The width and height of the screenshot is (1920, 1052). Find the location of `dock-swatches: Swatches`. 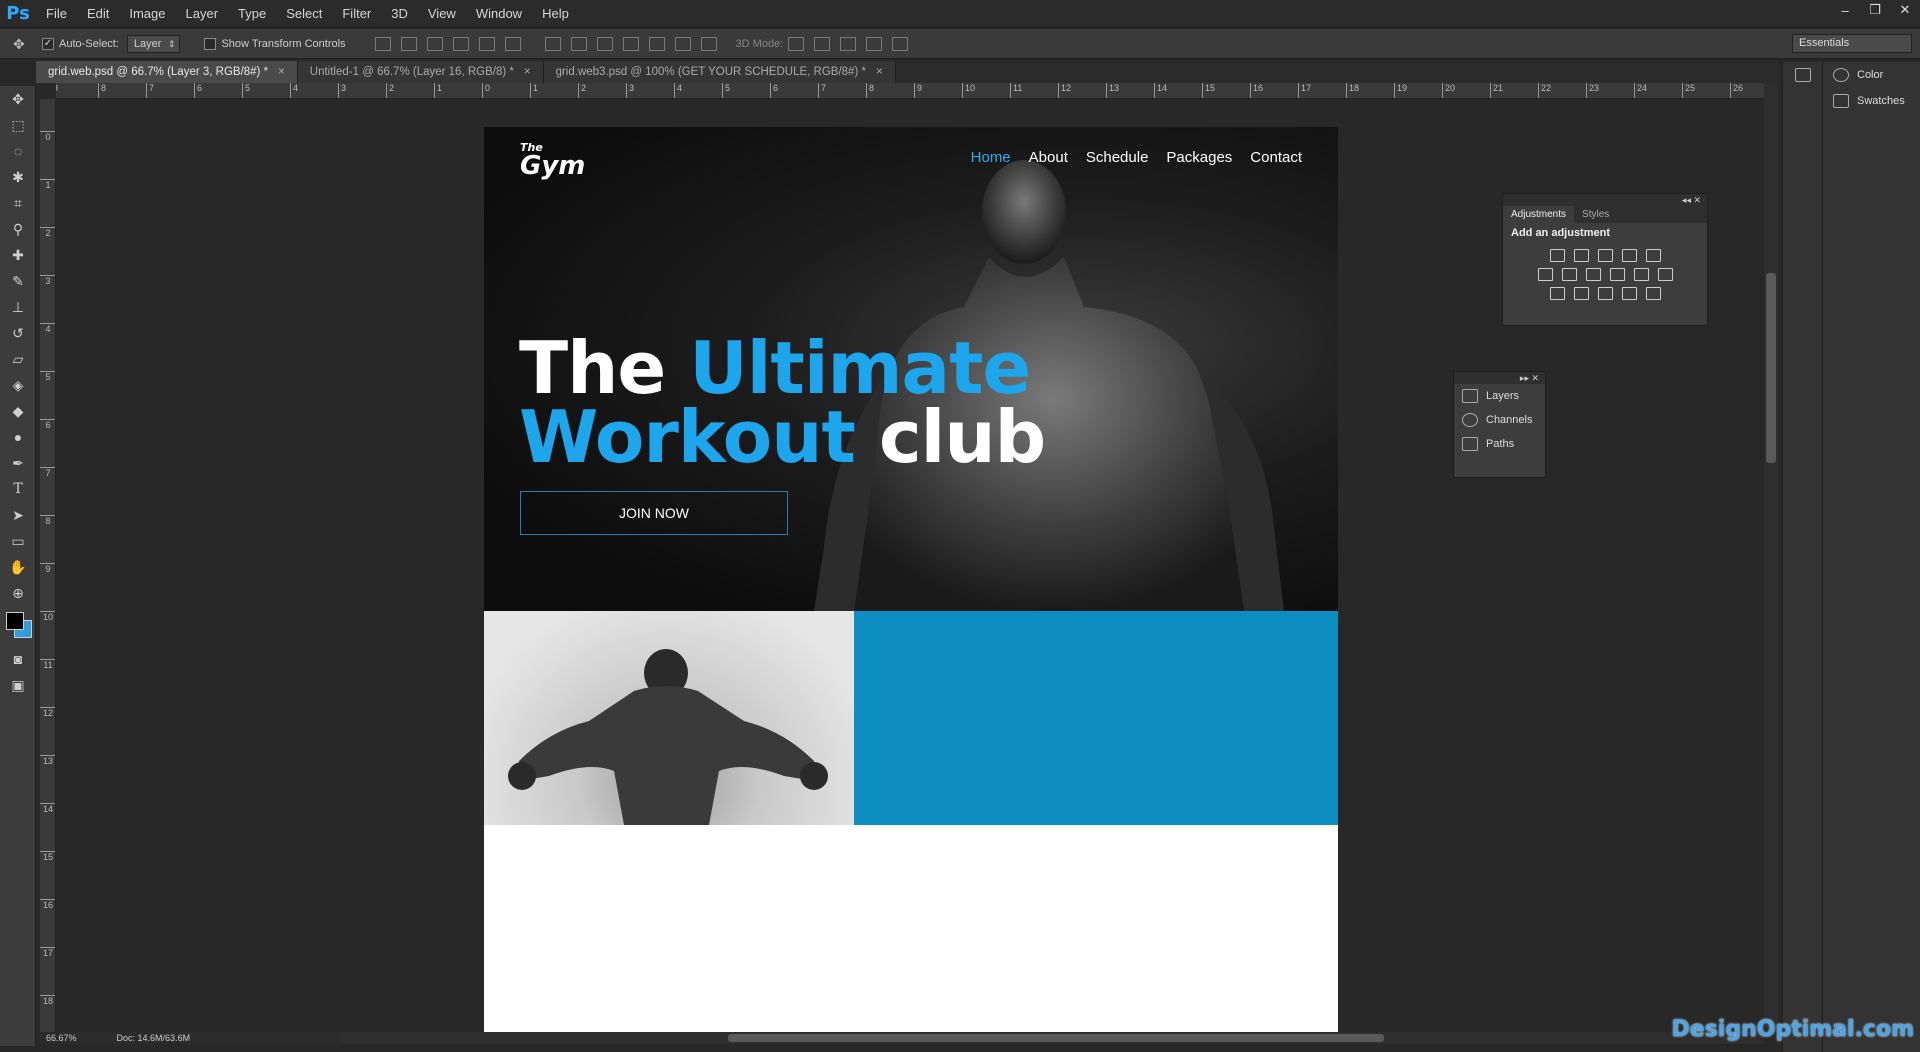

dock-swatches: Swatches is located at coordinates (1871, 101).